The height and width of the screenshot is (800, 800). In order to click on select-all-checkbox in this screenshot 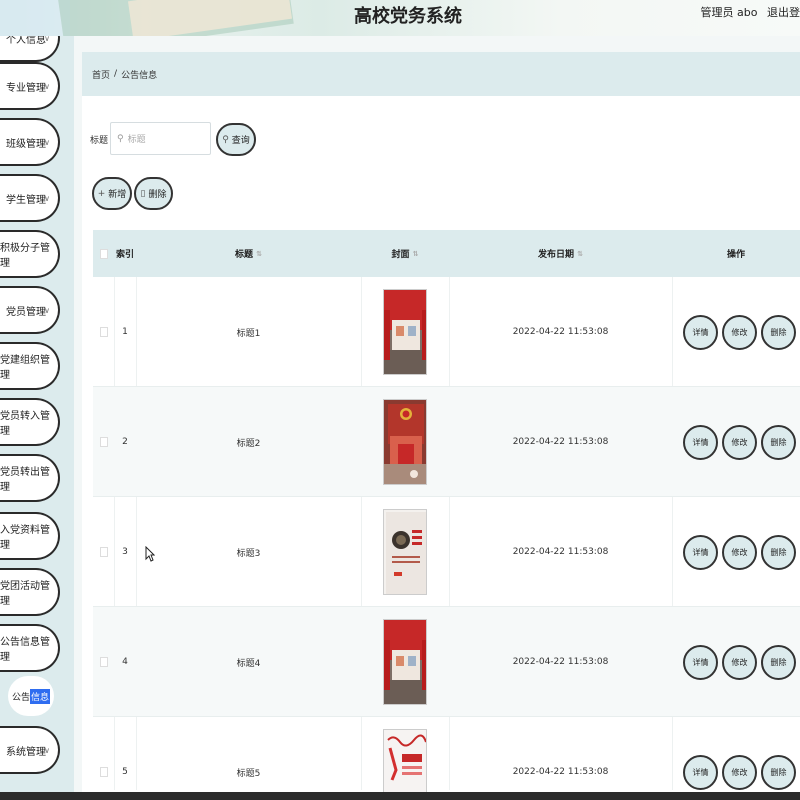, I will do `click(103, 253)`.